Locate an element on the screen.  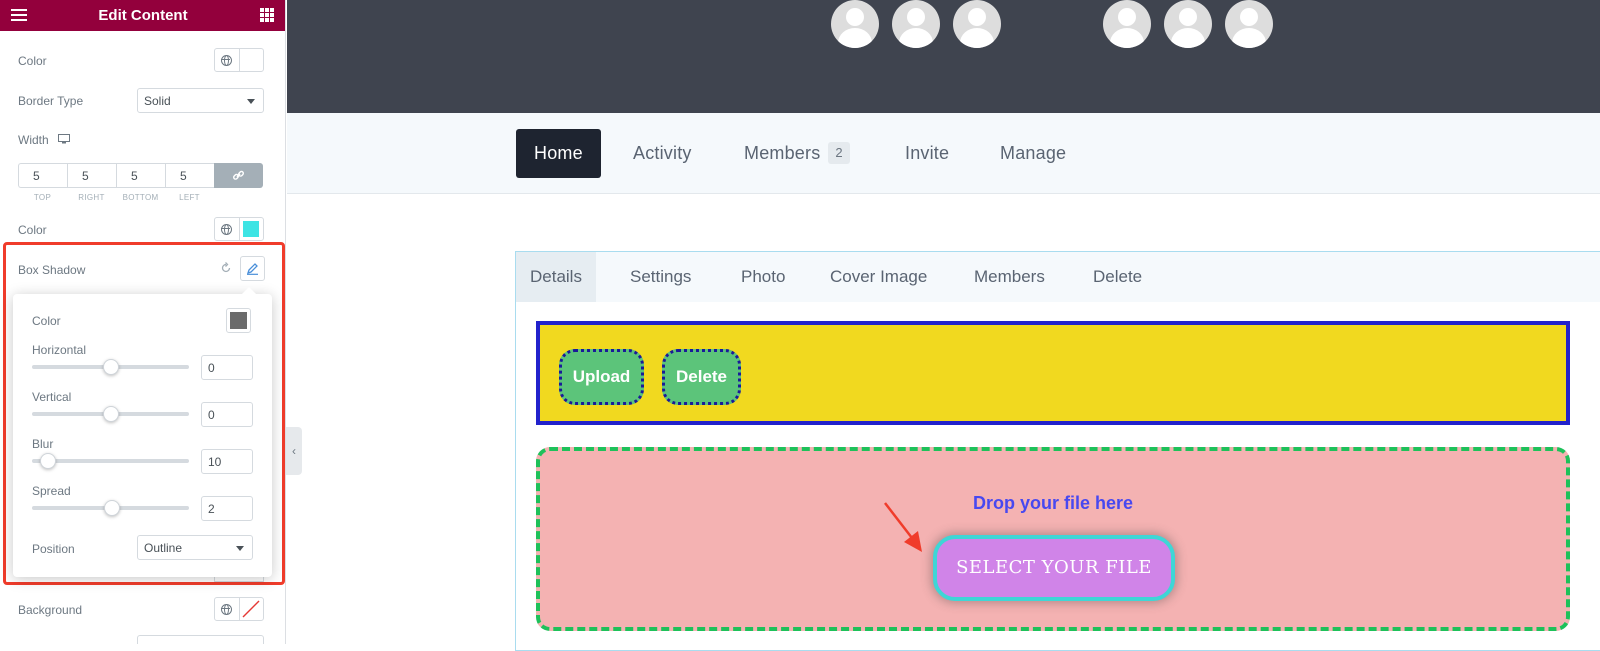
members-count-badge: 2 is located at coordinates (839, 153).